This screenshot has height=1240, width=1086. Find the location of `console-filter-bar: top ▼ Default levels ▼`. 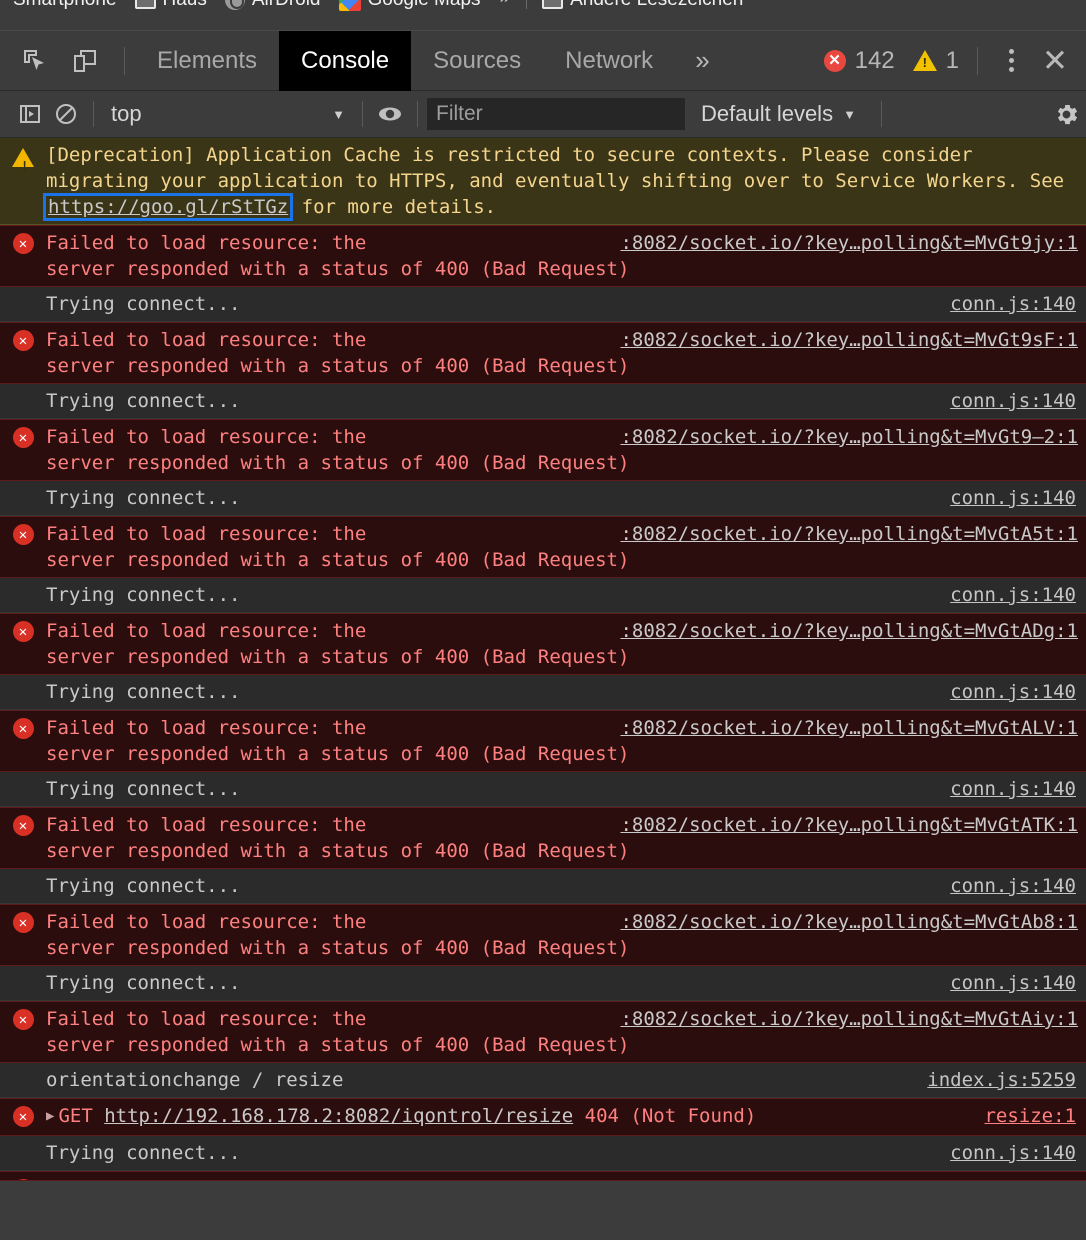

console-filter-bar: top ▼ Default levels ▼ is located at coordinates (543, 114).